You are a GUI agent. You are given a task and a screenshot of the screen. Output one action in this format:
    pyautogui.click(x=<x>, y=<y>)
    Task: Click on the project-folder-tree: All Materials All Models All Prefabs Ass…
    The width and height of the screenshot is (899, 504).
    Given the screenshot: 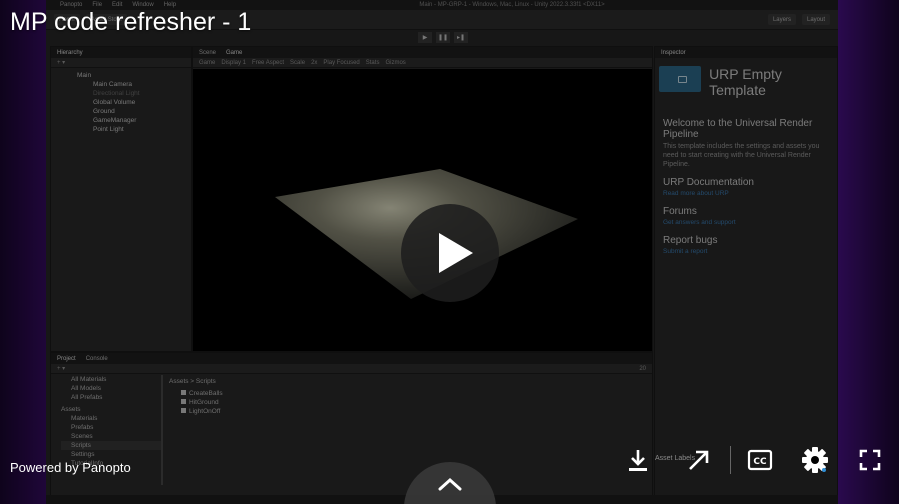 What is the action you would take?
    pyautogui.click(x=106, y=439)
    